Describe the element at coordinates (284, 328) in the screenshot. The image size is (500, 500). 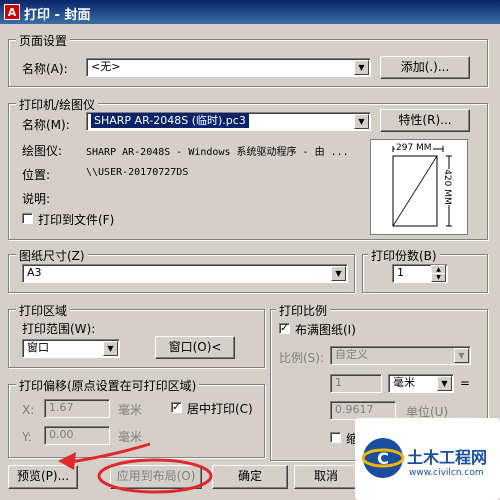
I see `fit-to-paper-checkbox: ✓` at that location.